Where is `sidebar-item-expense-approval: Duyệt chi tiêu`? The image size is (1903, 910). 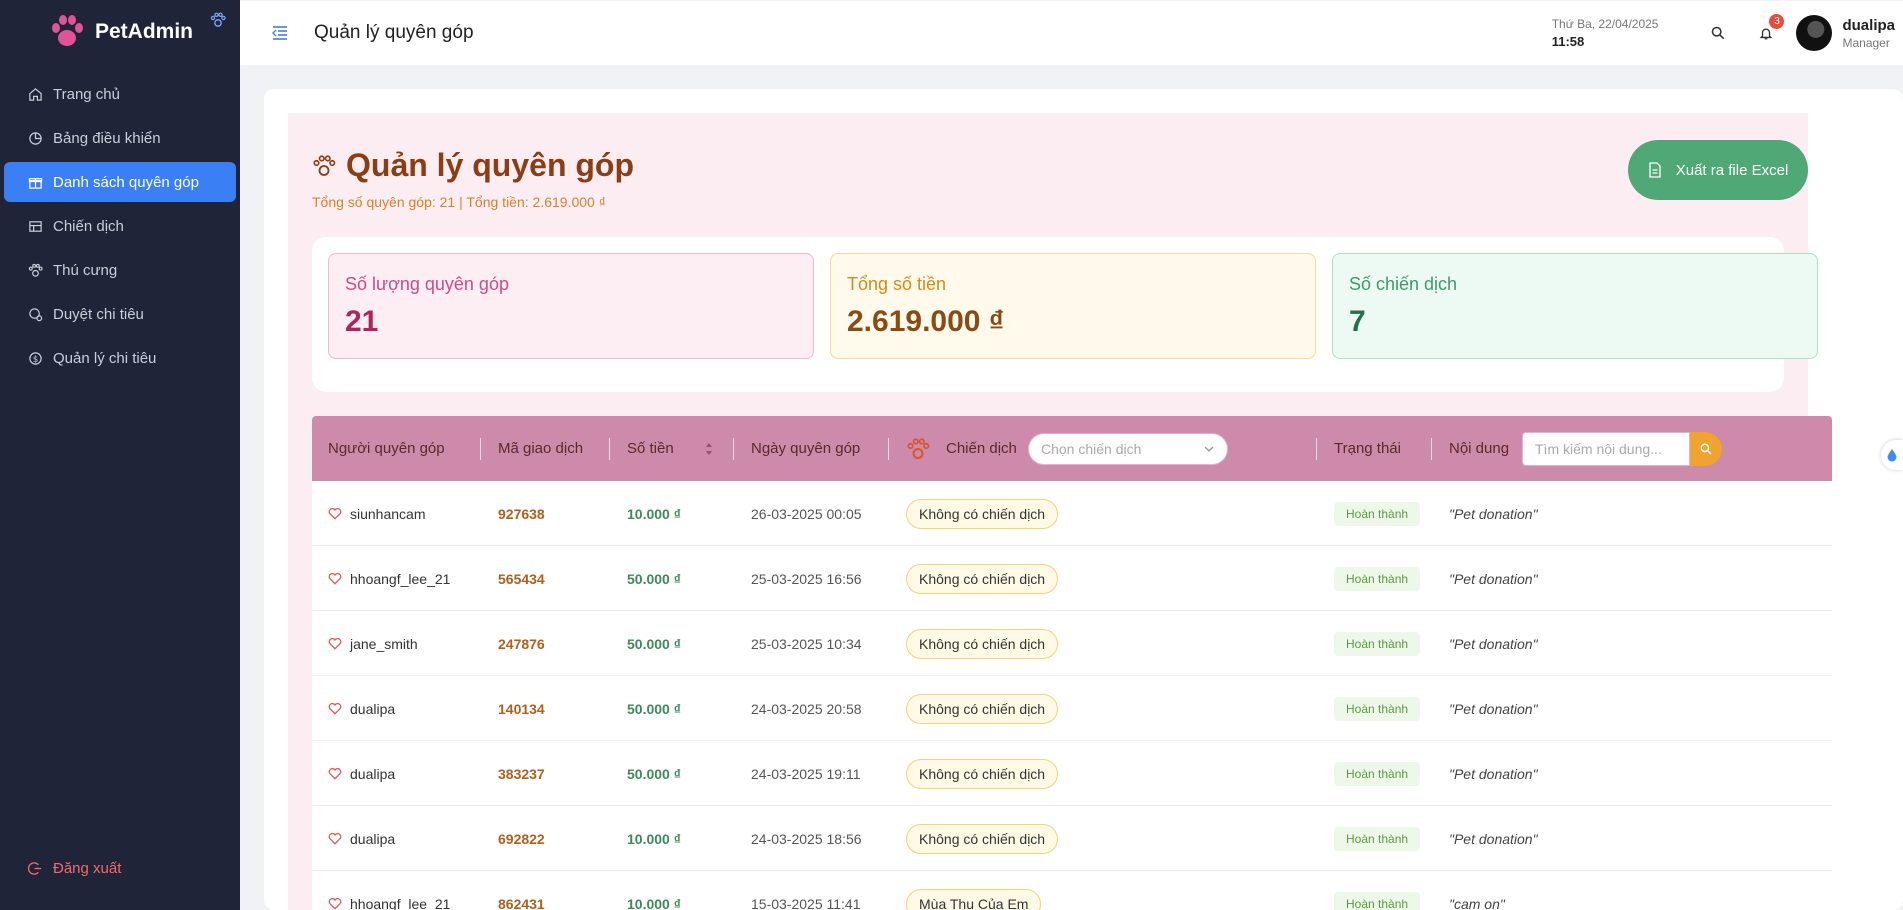
sidebar-item-expense-approval: Duyệt chi tiêu is located at coordinates (120, 314).